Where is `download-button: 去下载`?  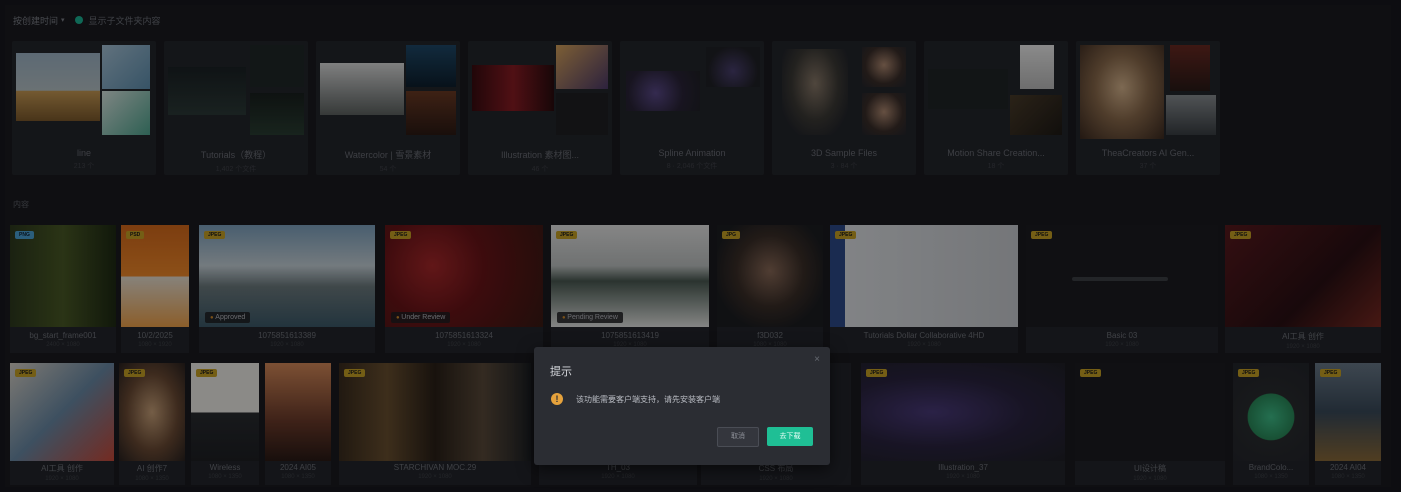 download-button: 去下载 is located at coordinates (790, 436).